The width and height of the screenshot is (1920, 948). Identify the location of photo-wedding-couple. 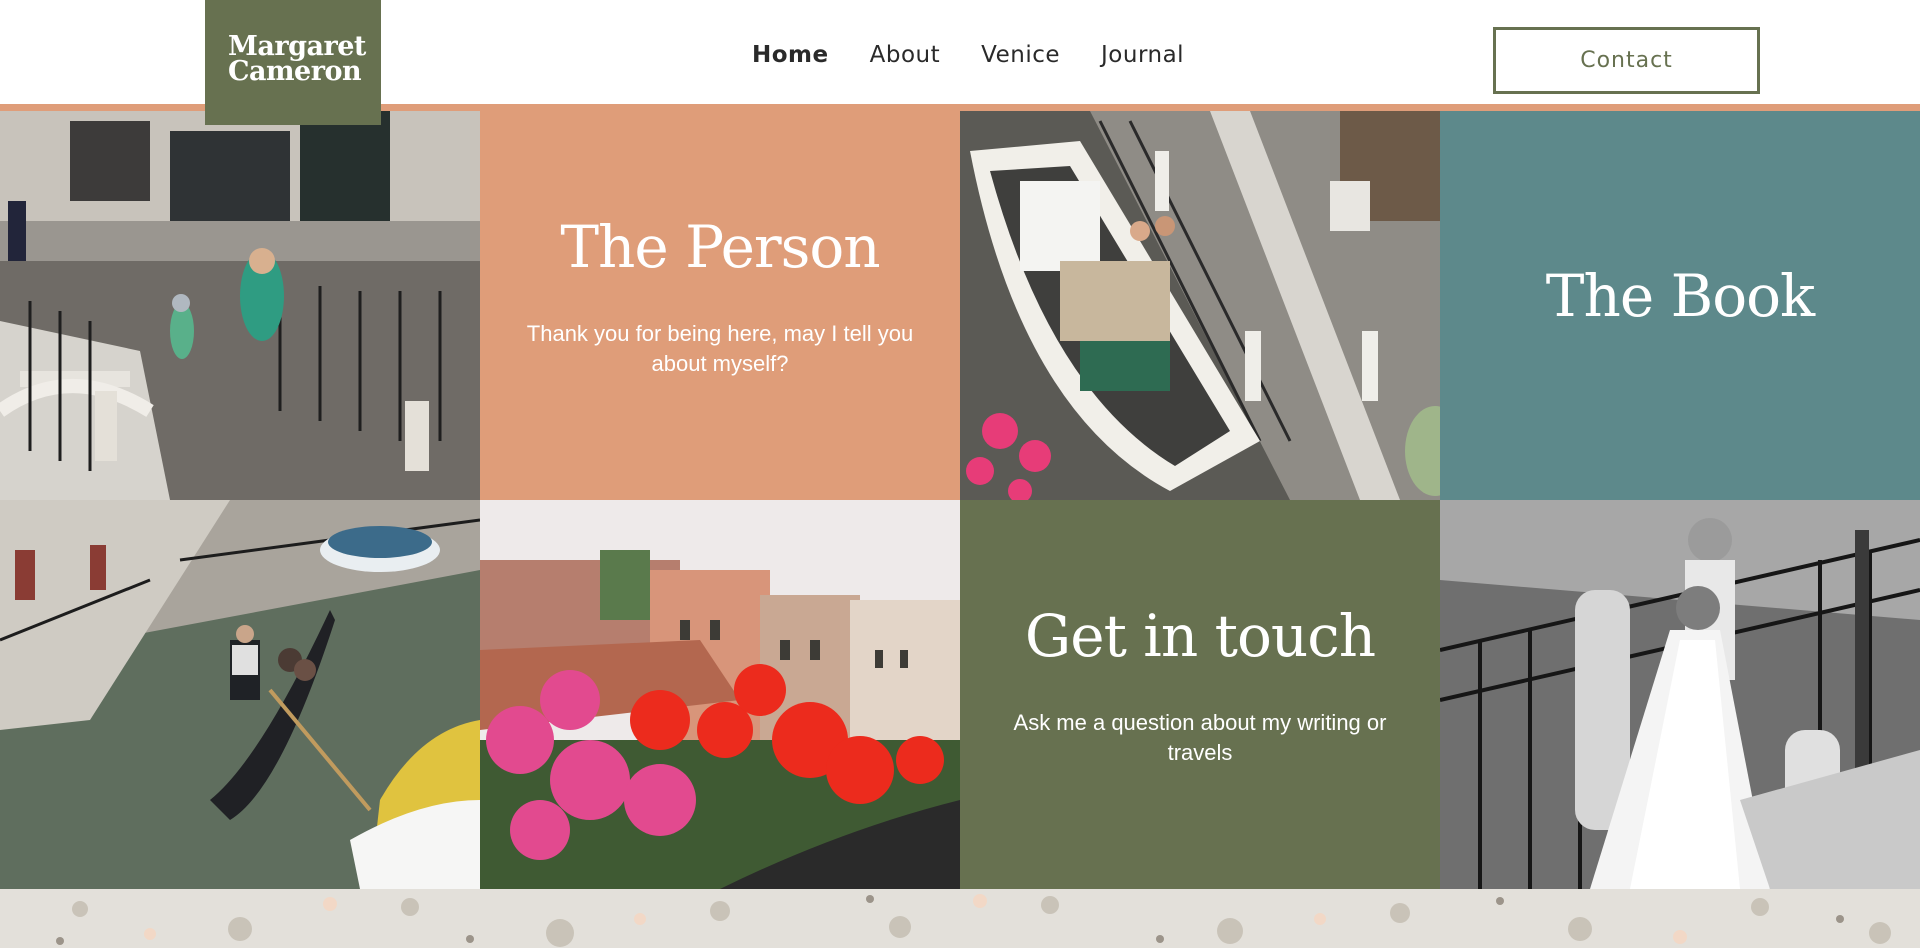
(1680, 694).